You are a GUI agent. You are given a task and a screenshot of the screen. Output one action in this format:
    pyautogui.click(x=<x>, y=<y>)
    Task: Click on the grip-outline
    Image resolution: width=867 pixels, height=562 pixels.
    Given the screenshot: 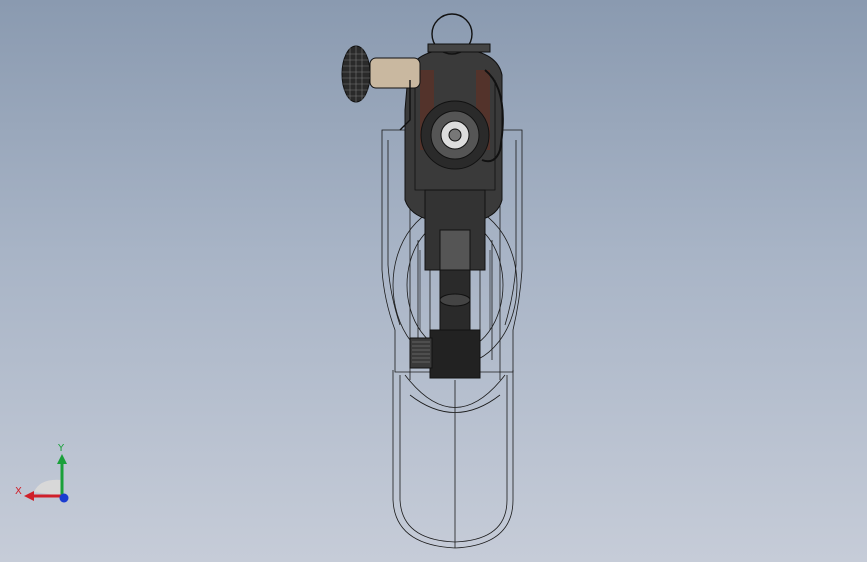 What is the action you would take?
    pyautogui.click(x=453, y=459)
    